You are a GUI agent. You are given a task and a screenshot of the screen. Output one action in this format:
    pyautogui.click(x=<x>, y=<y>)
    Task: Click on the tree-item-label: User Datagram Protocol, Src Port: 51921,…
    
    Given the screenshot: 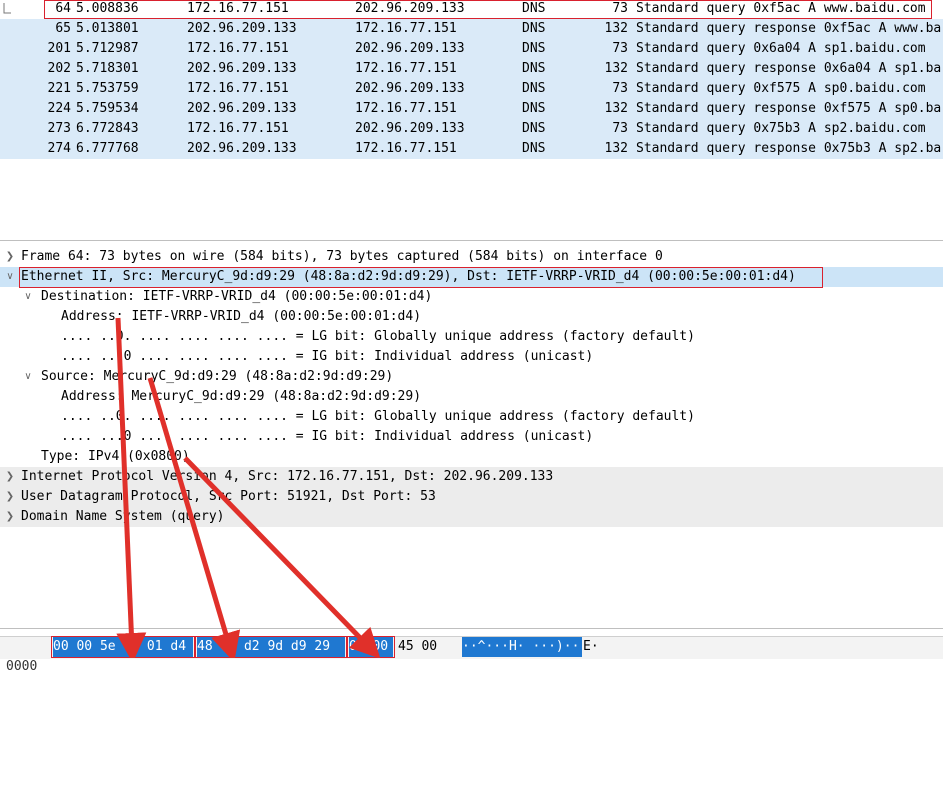 What is the action you would take?
    pyautogui.click(x=228, y=496)
    